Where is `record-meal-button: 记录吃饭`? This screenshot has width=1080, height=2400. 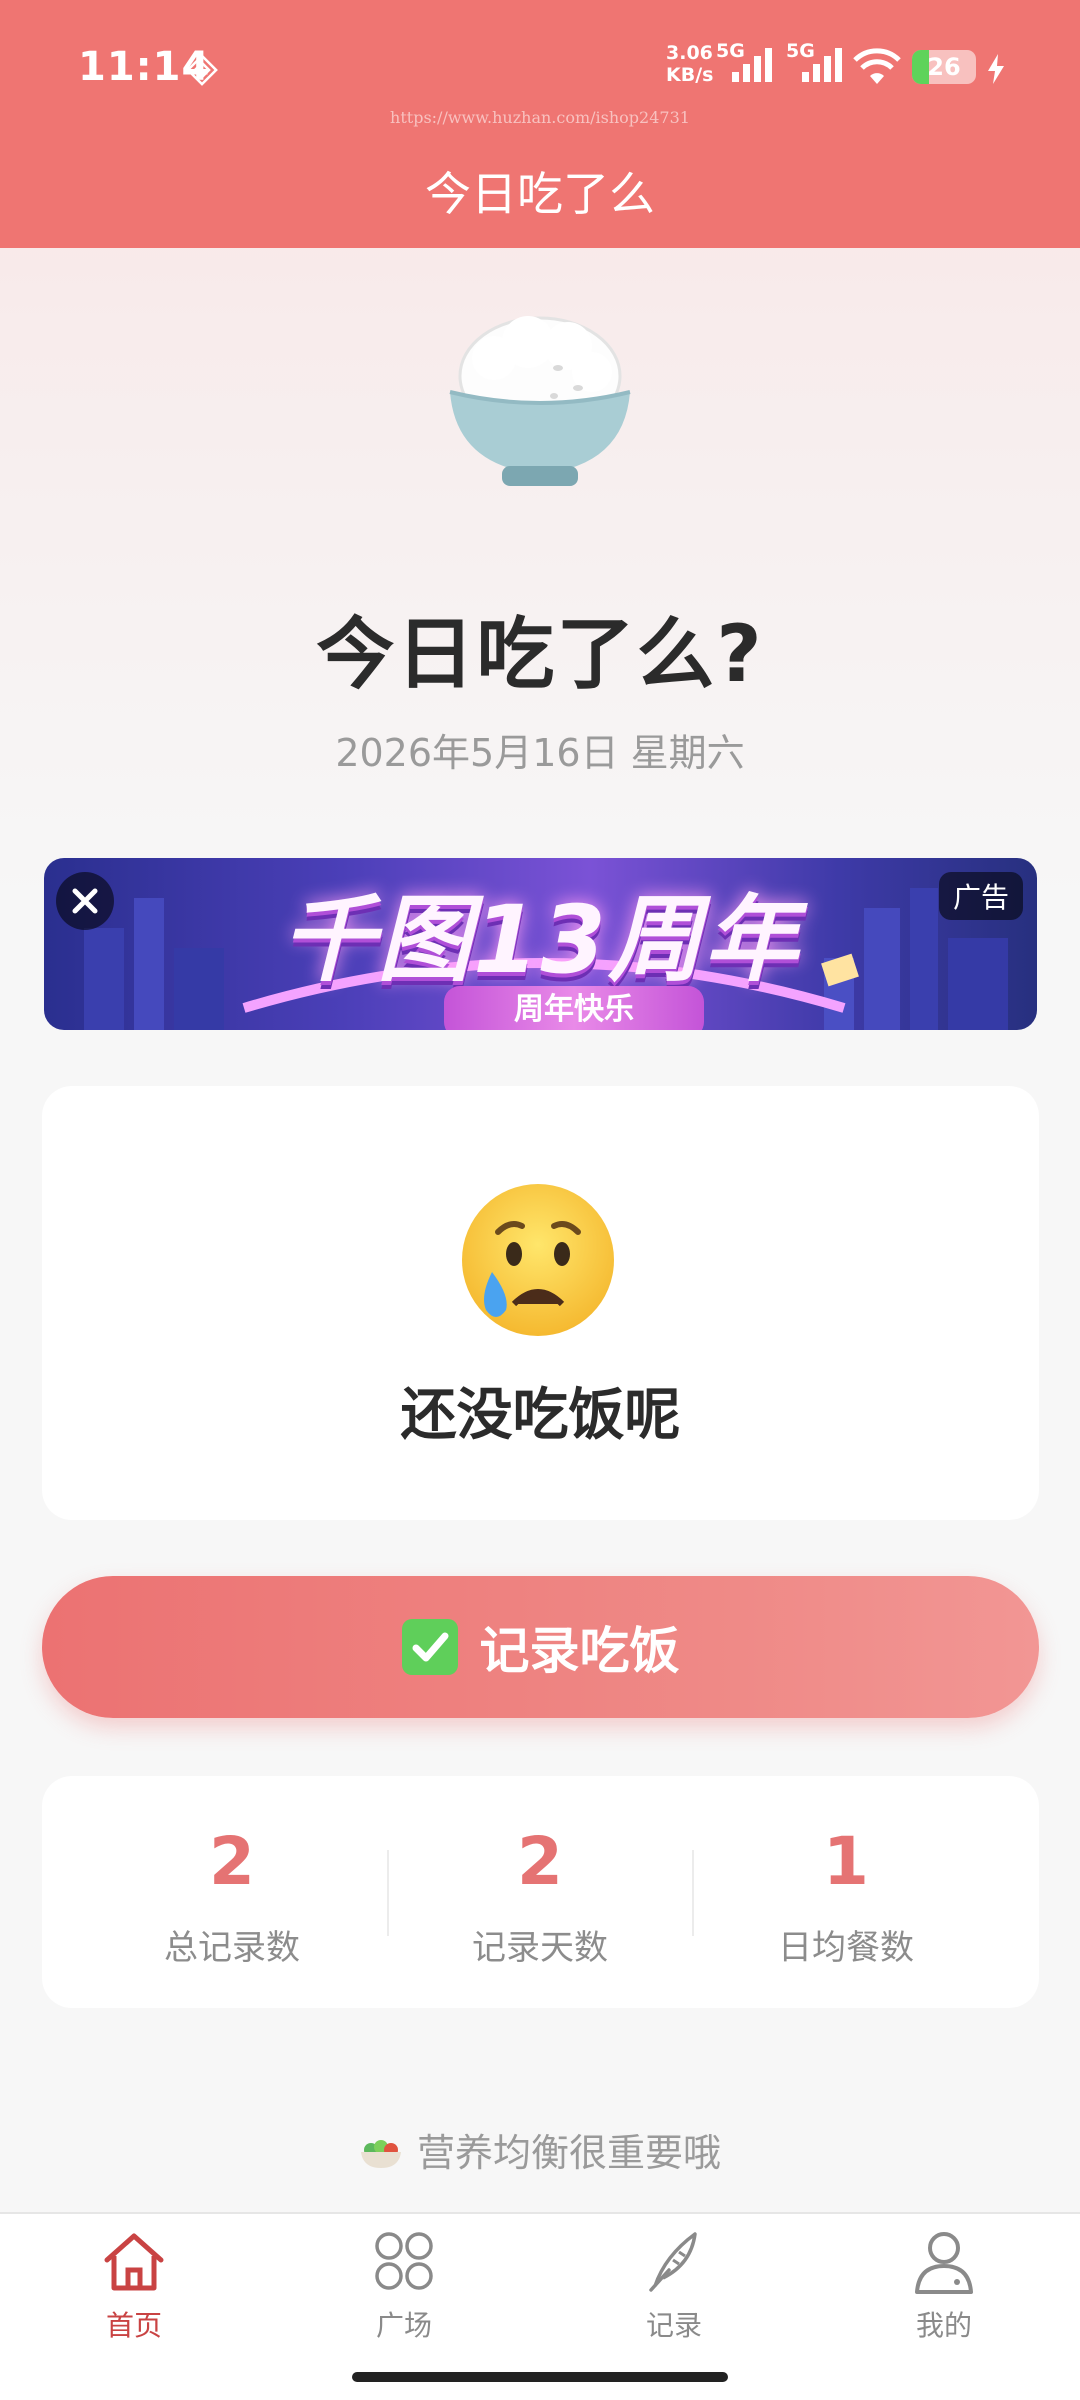 record-meal-button: 记录吃饭 is located at coordinates (540, 1647).